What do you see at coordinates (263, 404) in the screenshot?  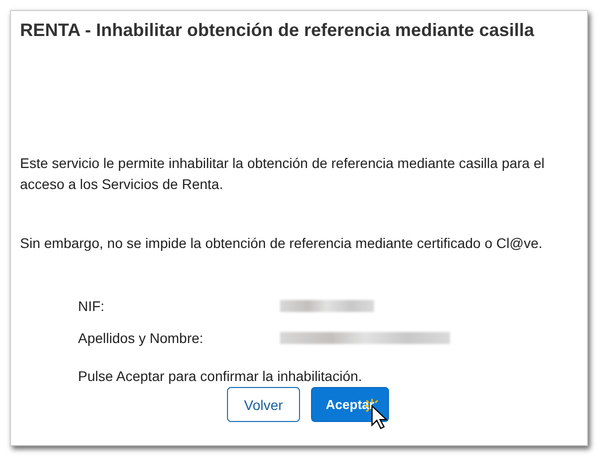 I see `back-button: Volver` at bounding box center [263, 404].